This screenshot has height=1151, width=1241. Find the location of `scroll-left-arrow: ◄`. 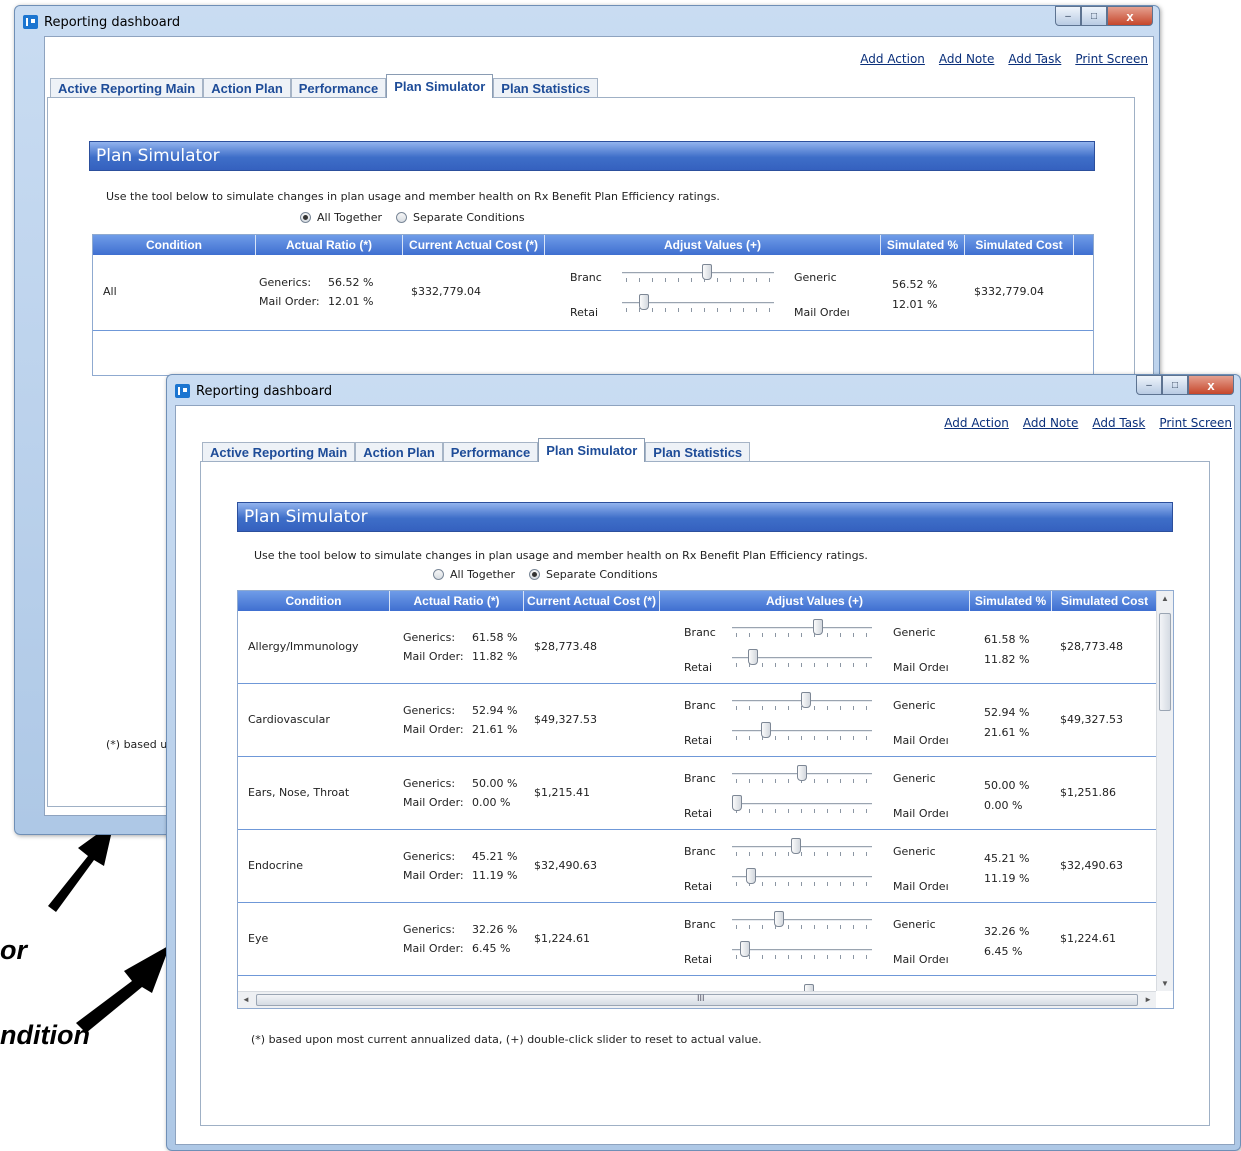

scroll-left-arrow: ◄ is located at coordinates (246, 999).